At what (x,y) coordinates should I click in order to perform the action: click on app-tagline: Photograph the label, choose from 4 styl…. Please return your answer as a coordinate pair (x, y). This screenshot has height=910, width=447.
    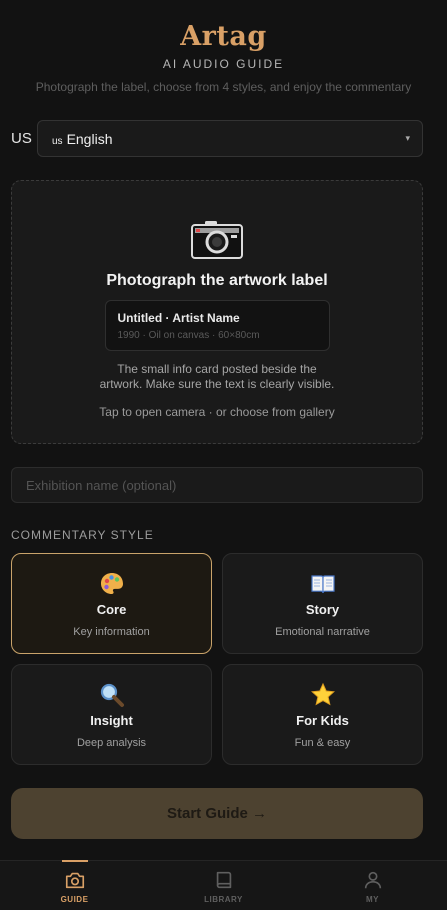
    Looking at the image, I should click on (223, 87).